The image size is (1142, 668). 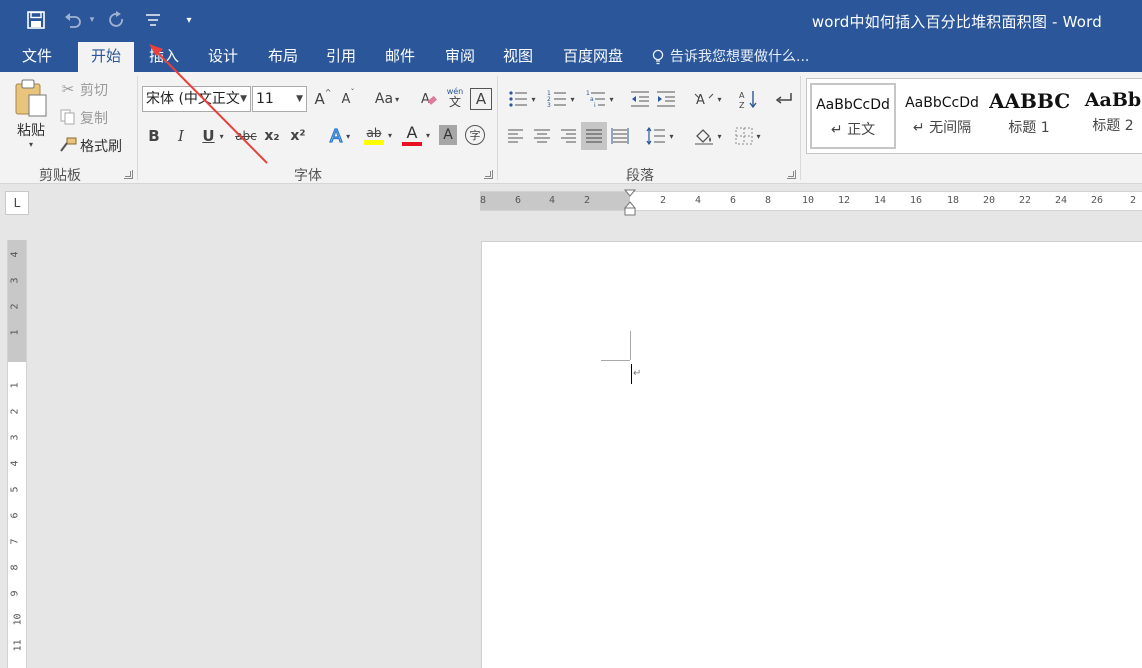 I want to click on style-normal: AaBbCcDd ↵ 正文, so click(x=853, y=116).